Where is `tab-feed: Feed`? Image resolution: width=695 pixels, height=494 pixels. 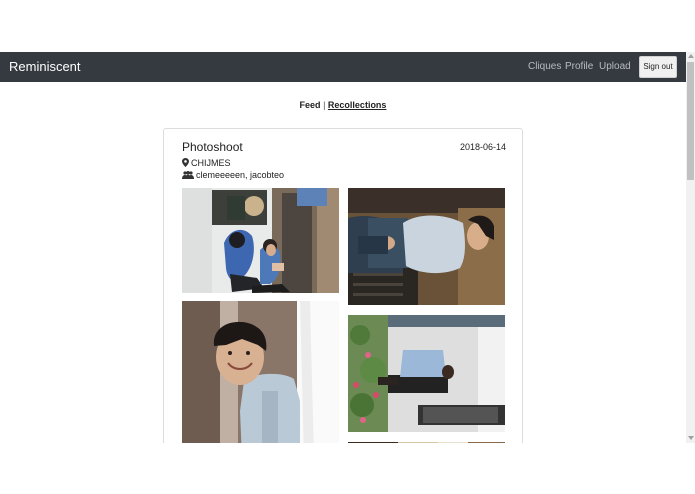
tab-feed: Feed is located at coordinates (310, 105).